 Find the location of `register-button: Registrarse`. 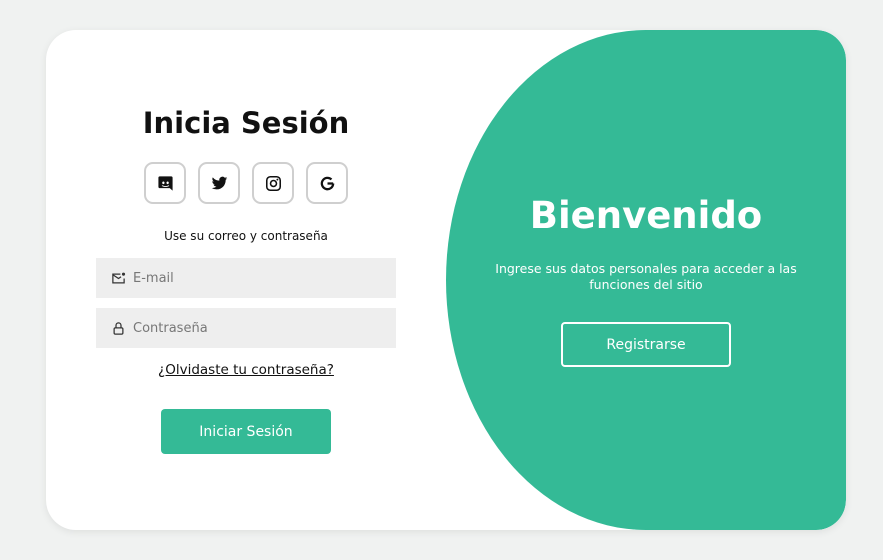

register-button: Registrarse is located at coordinates (646, 344).